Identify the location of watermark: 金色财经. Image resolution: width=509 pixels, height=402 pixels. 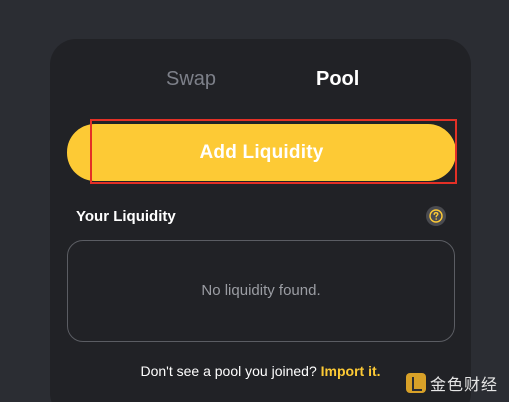
(452, 383).